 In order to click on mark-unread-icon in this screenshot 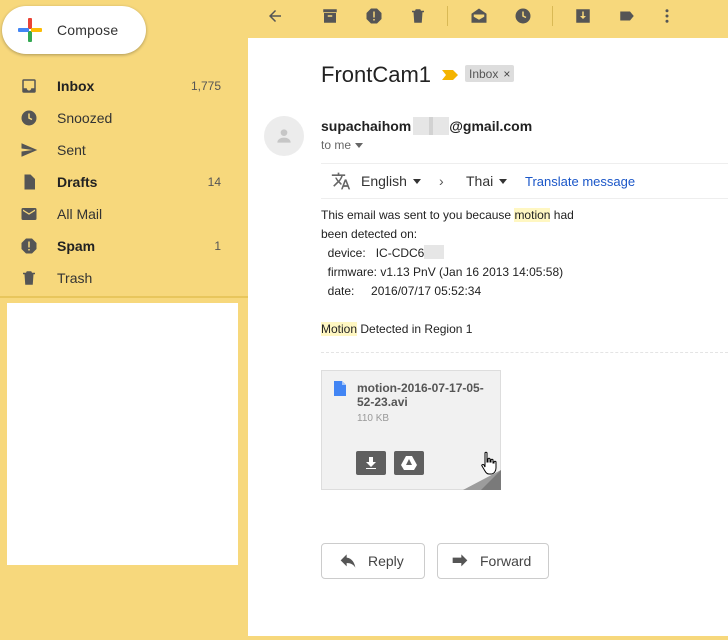, I will do `click(479, 16)`.